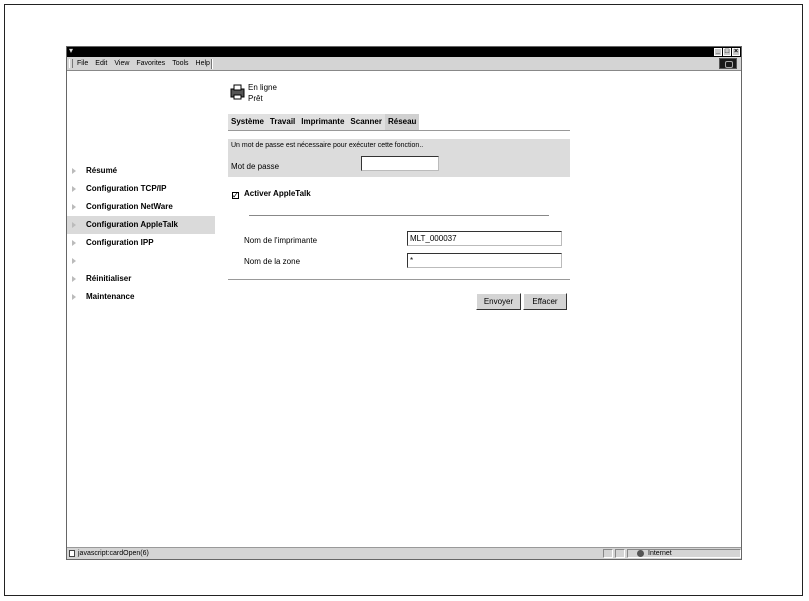  I want to click on status-zone-cell, so click(684, 553).